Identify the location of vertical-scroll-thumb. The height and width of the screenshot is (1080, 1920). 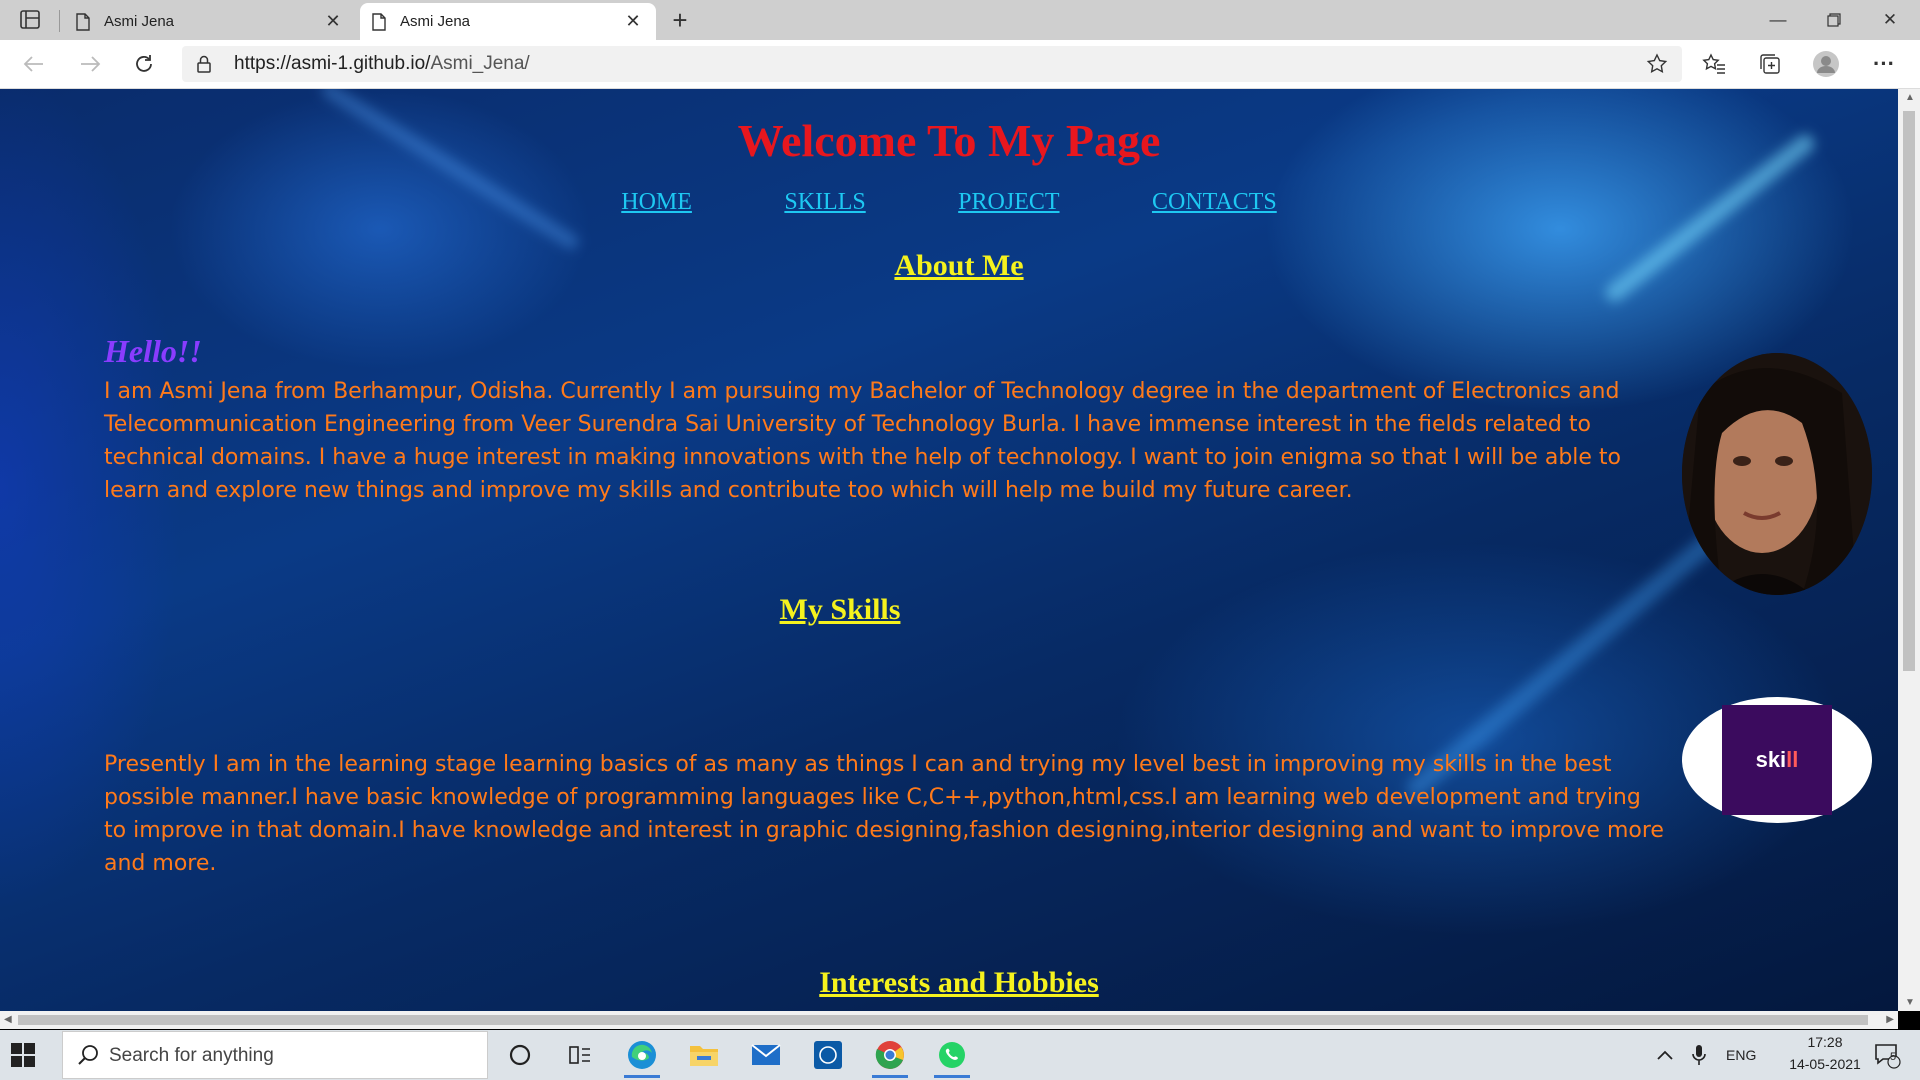
(1909, 391).